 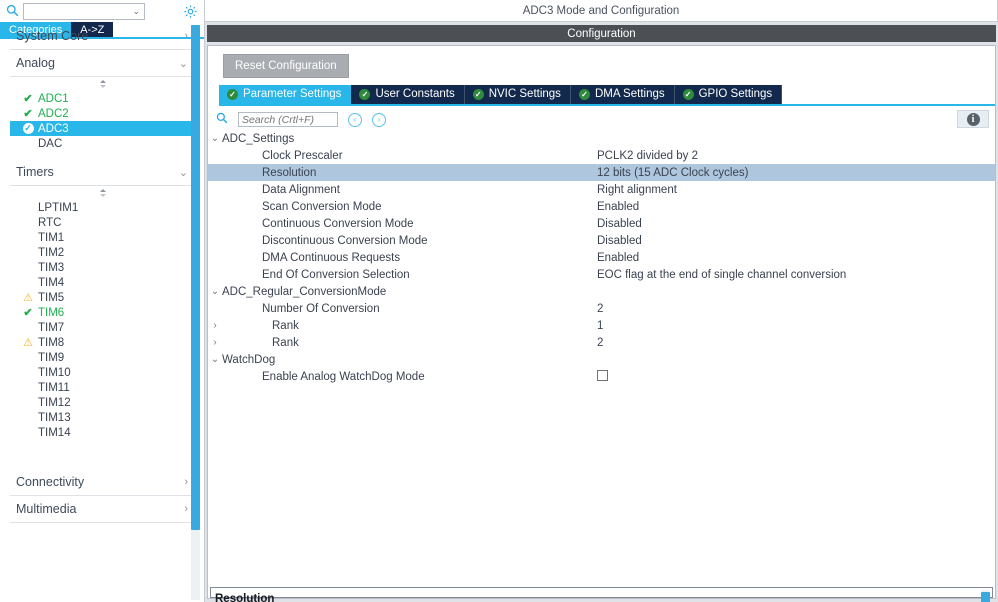 What do you see at coordinates (103, 63) in the screenshot?
I see `sidebar-group-analog: Analog ⌄` at bounding box center [103, 63].